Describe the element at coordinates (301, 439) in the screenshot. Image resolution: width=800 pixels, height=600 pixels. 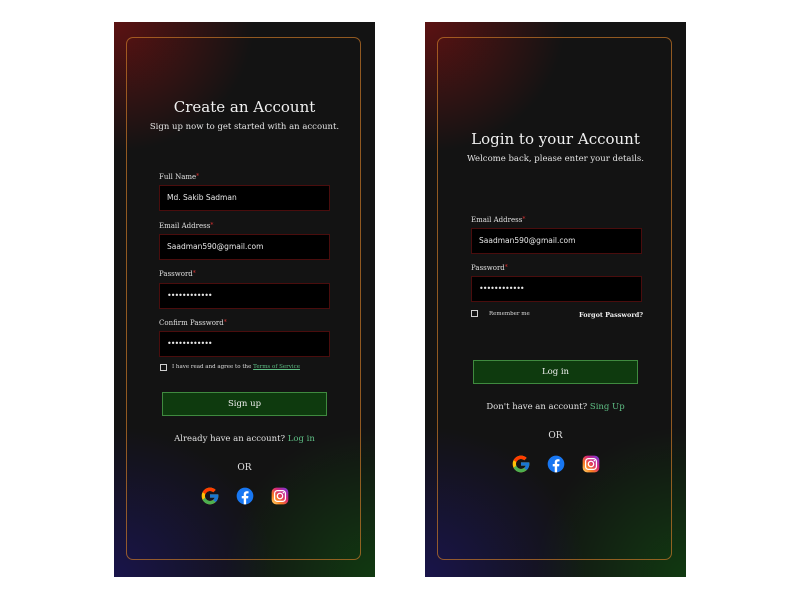
I see `login-link: Log in` at that location.